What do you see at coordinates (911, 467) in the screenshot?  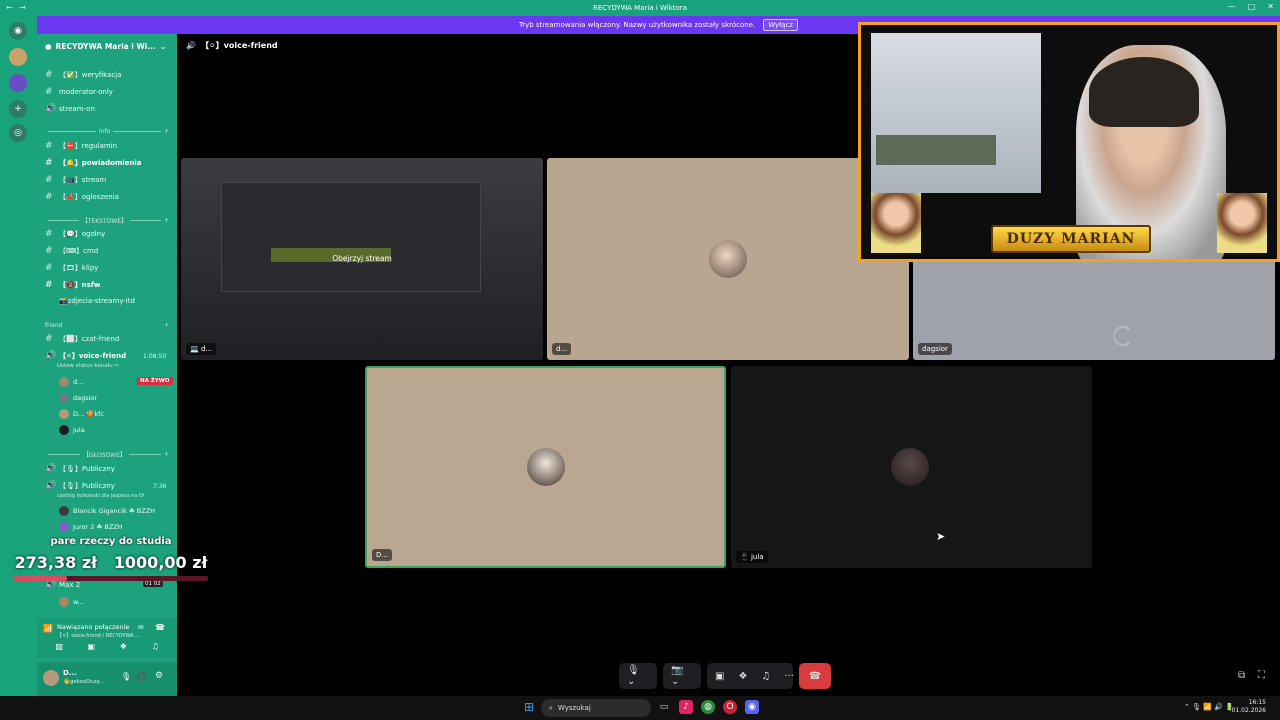 I see `participant-tile: 📱 jula` at bounding box center [911, 467].